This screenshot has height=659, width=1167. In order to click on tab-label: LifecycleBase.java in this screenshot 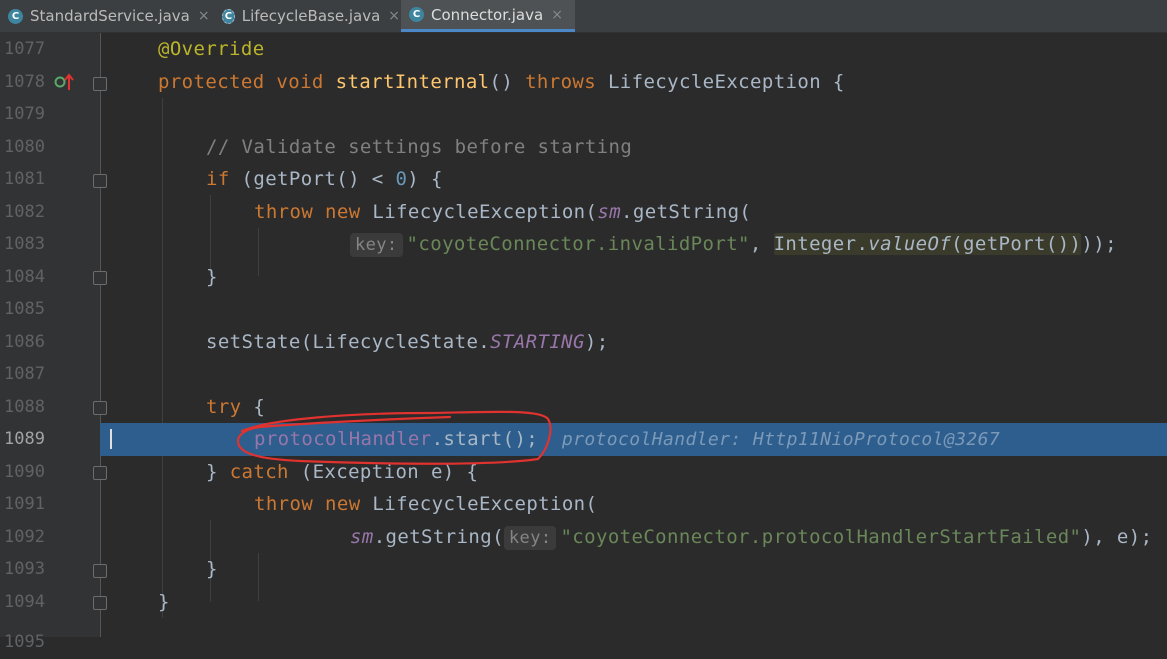, I will do `click(311, 16)`.